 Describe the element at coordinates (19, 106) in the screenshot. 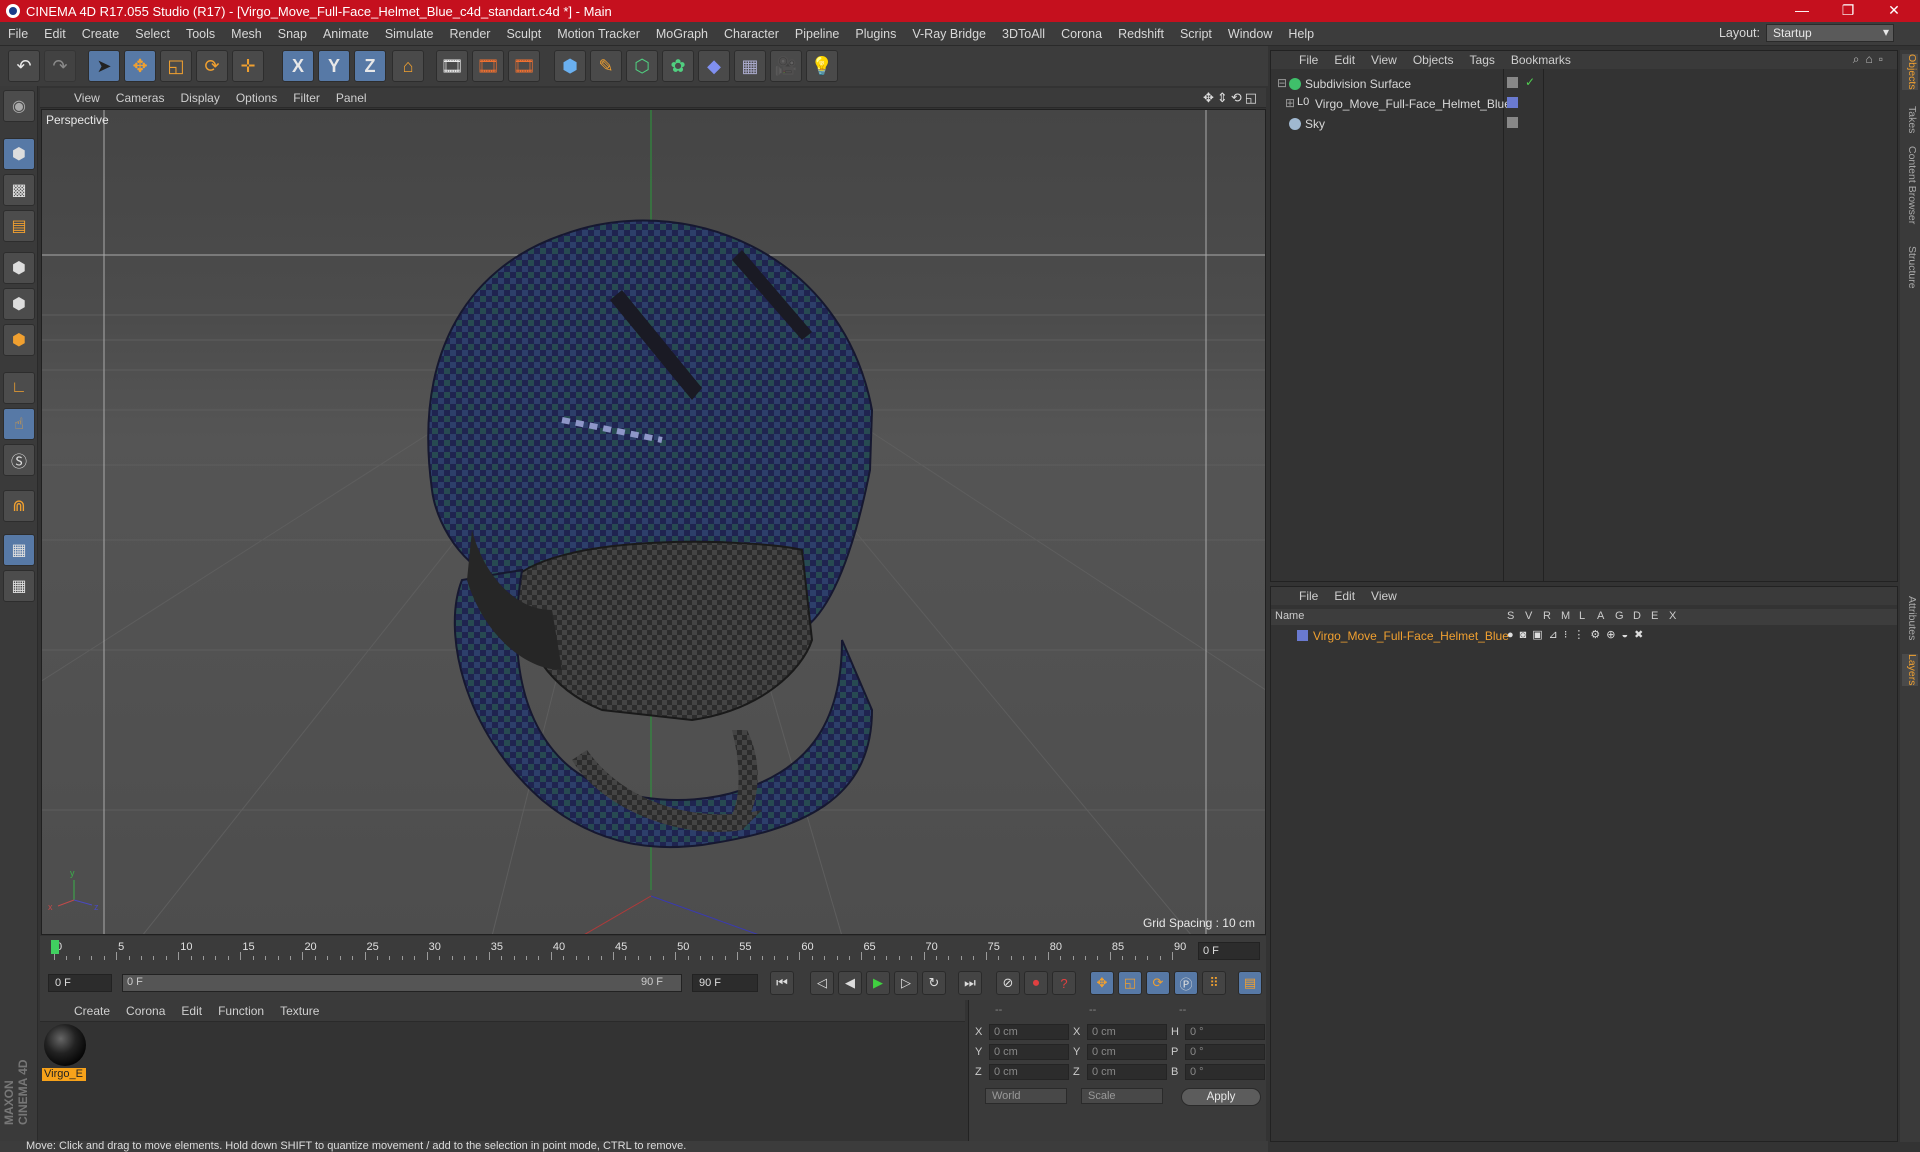

I see `make-editable-icon: ◉` at that location.